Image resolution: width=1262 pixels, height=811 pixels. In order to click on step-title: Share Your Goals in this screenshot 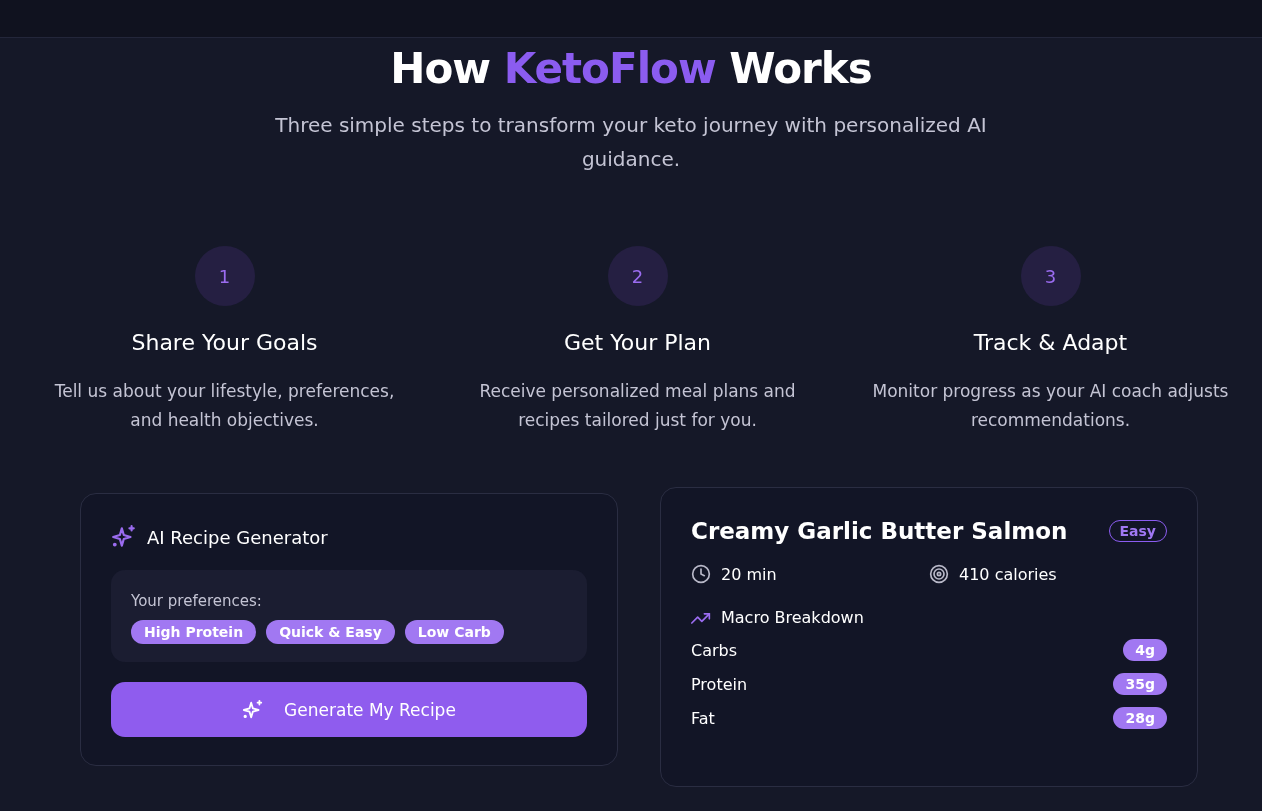, I will do `click(224, 342)`.